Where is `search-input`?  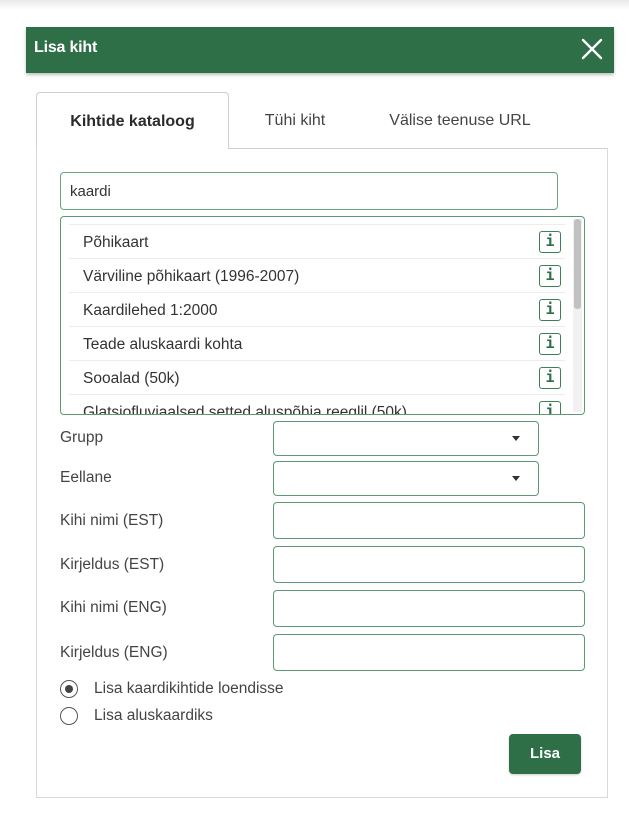 search-input is located at coordinates (309, 191).